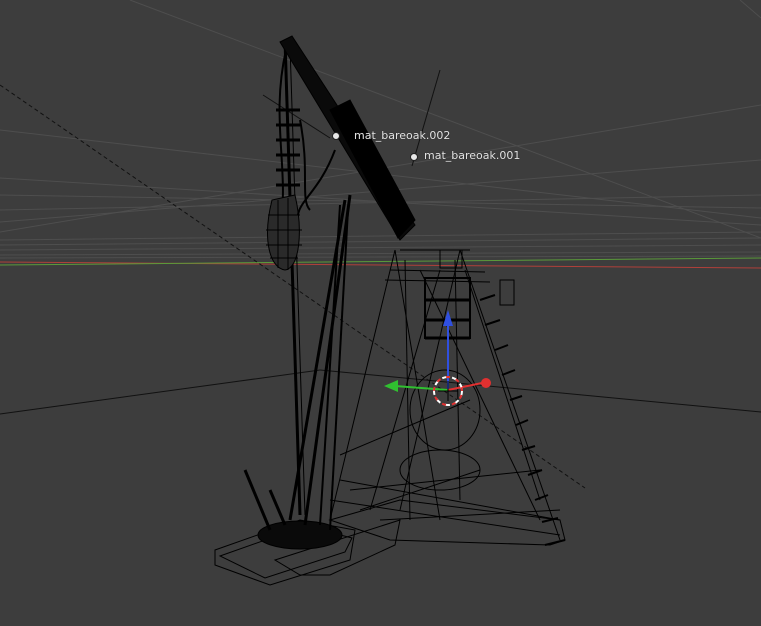 The height and width of the screenshot is (626, 761). What do you see at coordinates (437, 358) in the screenshot?
I see `transform-gizmo` at bounding box center [437, 358].